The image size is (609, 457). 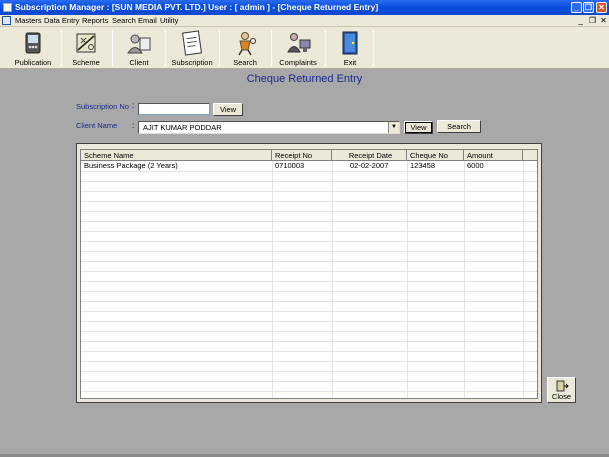 What do you see at coordinates (139, 44) in the screenshot?
I see `client-icon` at bounding box center [139, 44].